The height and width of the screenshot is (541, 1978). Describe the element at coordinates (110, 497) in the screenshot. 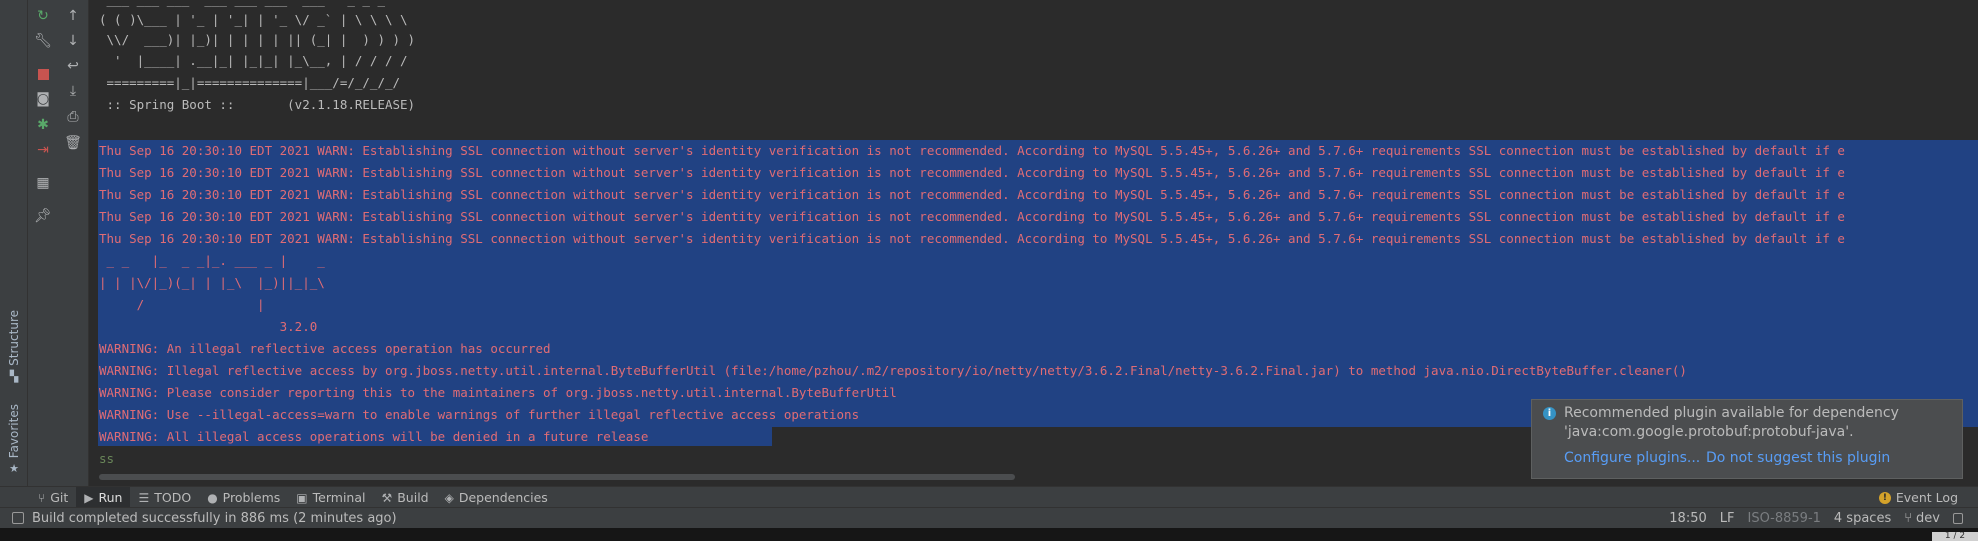

I see `tab-run-label: Run` at that location.